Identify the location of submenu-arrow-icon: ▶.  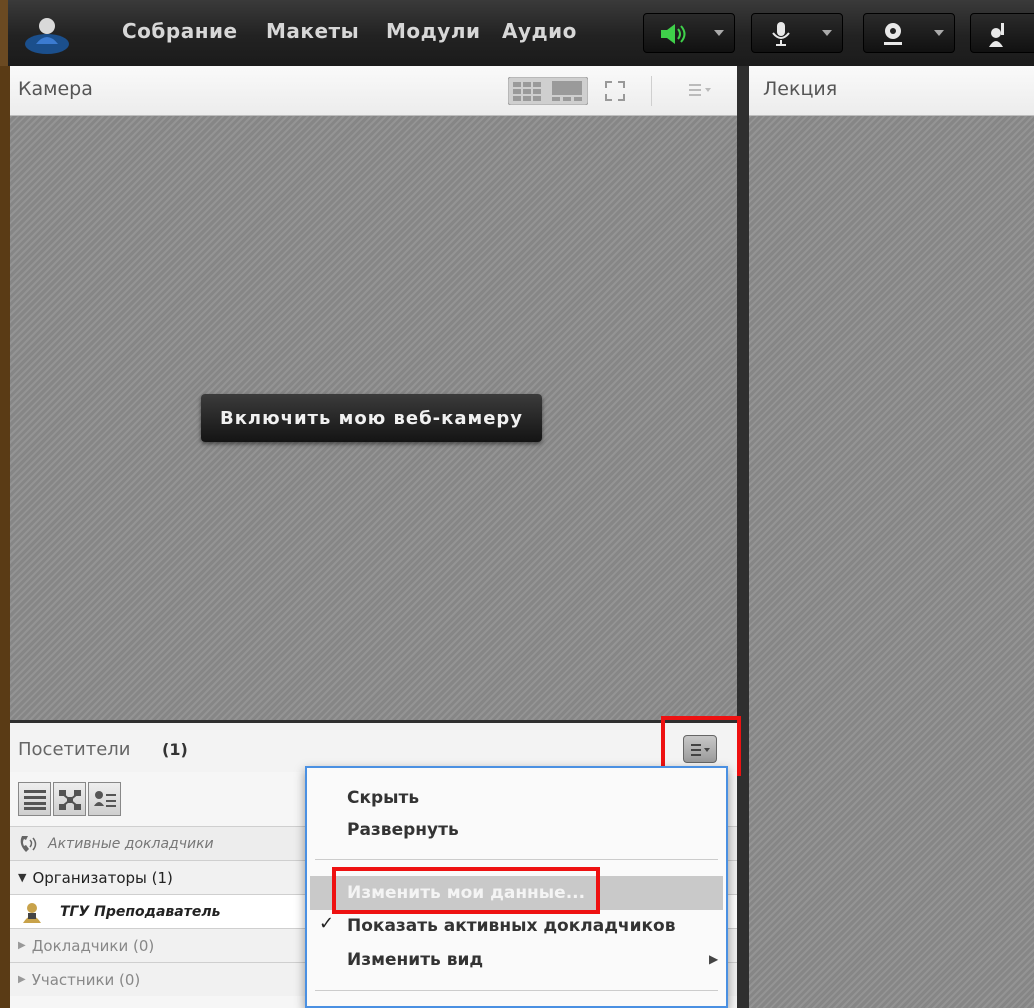
(714, 959).